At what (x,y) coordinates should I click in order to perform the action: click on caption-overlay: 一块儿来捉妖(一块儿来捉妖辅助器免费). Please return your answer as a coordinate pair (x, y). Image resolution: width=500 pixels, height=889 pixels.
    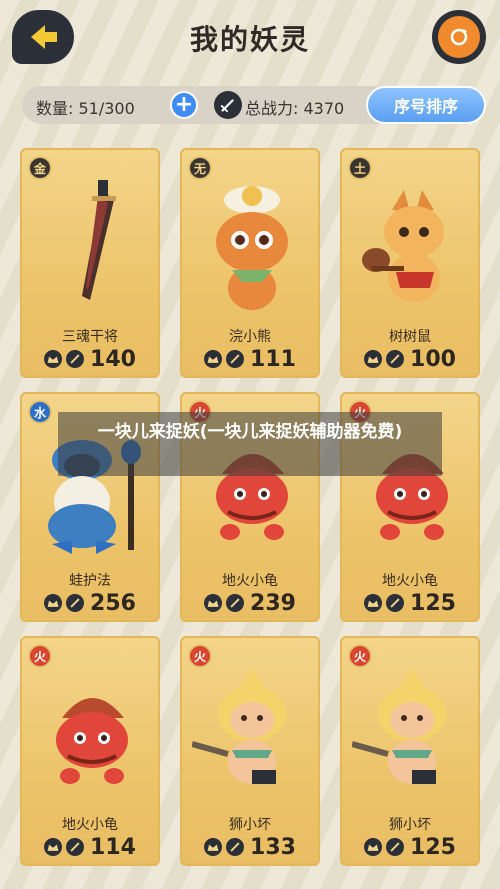
    Looking at the image, I should click on (250, 444).